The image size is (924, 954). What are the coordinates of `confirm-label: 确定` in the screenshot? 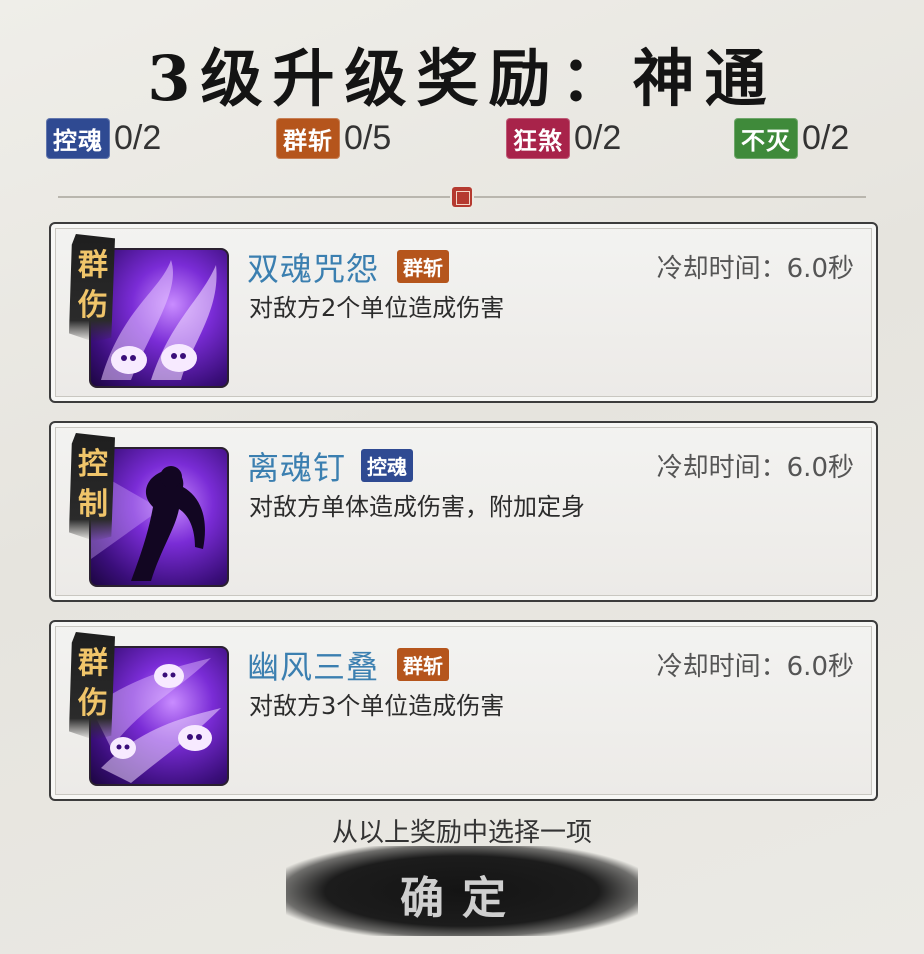 It's located at (462, 898).